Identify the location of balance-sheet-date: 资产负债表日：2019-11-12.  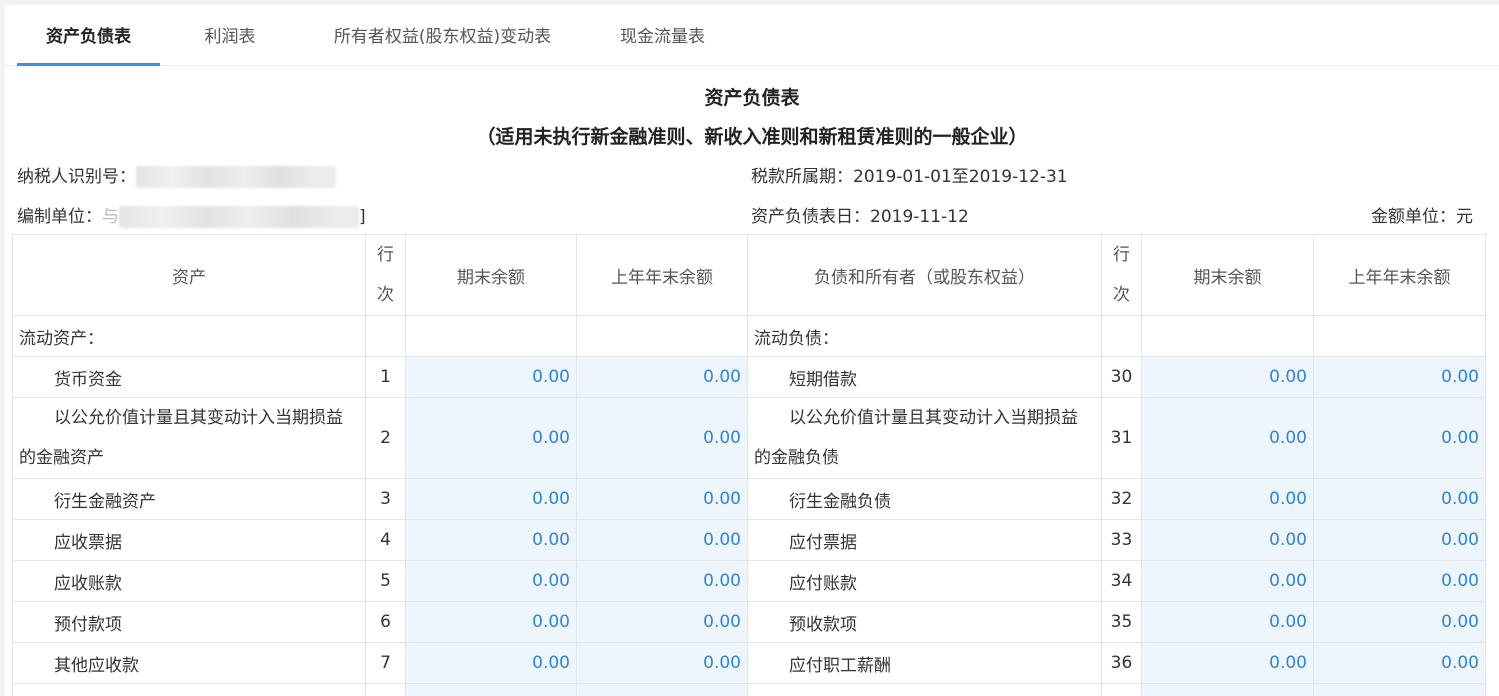
(860, 217).